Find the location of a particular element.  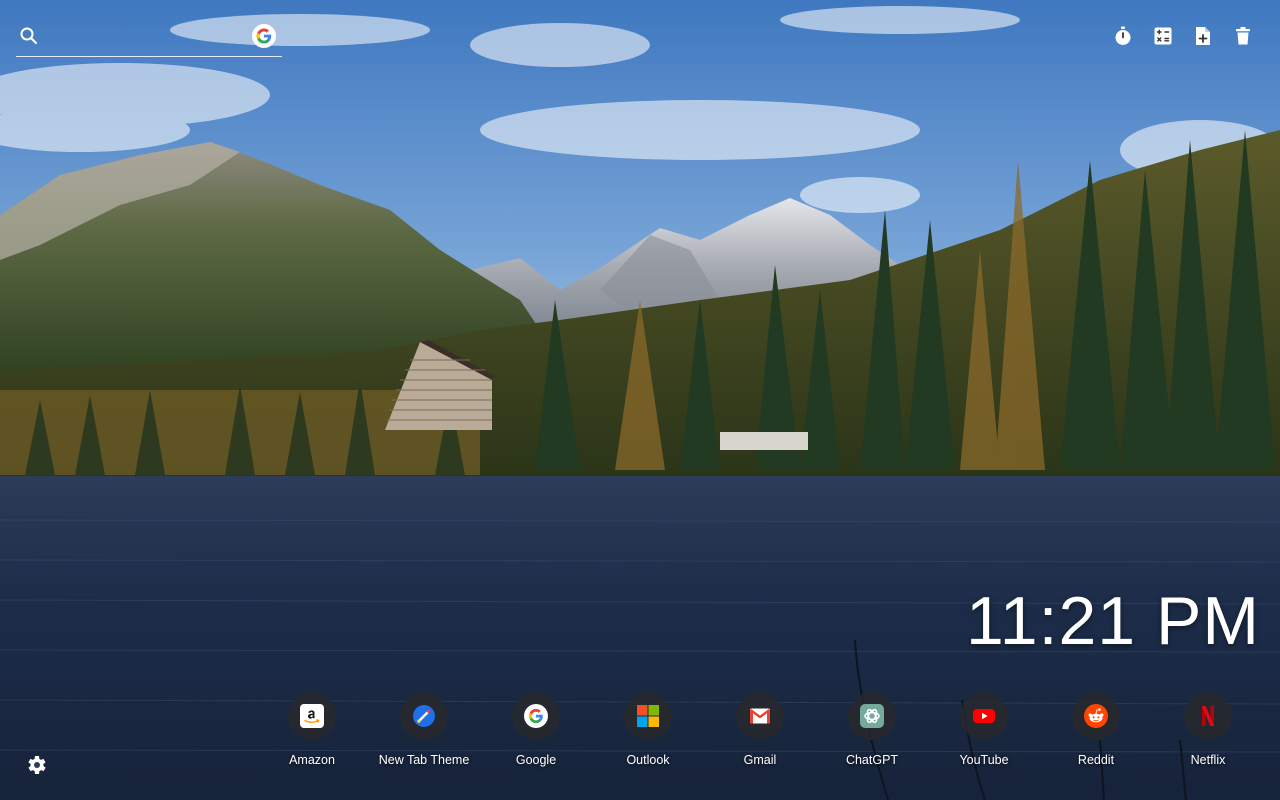

gear-icon is located at coordinates (36, 765).